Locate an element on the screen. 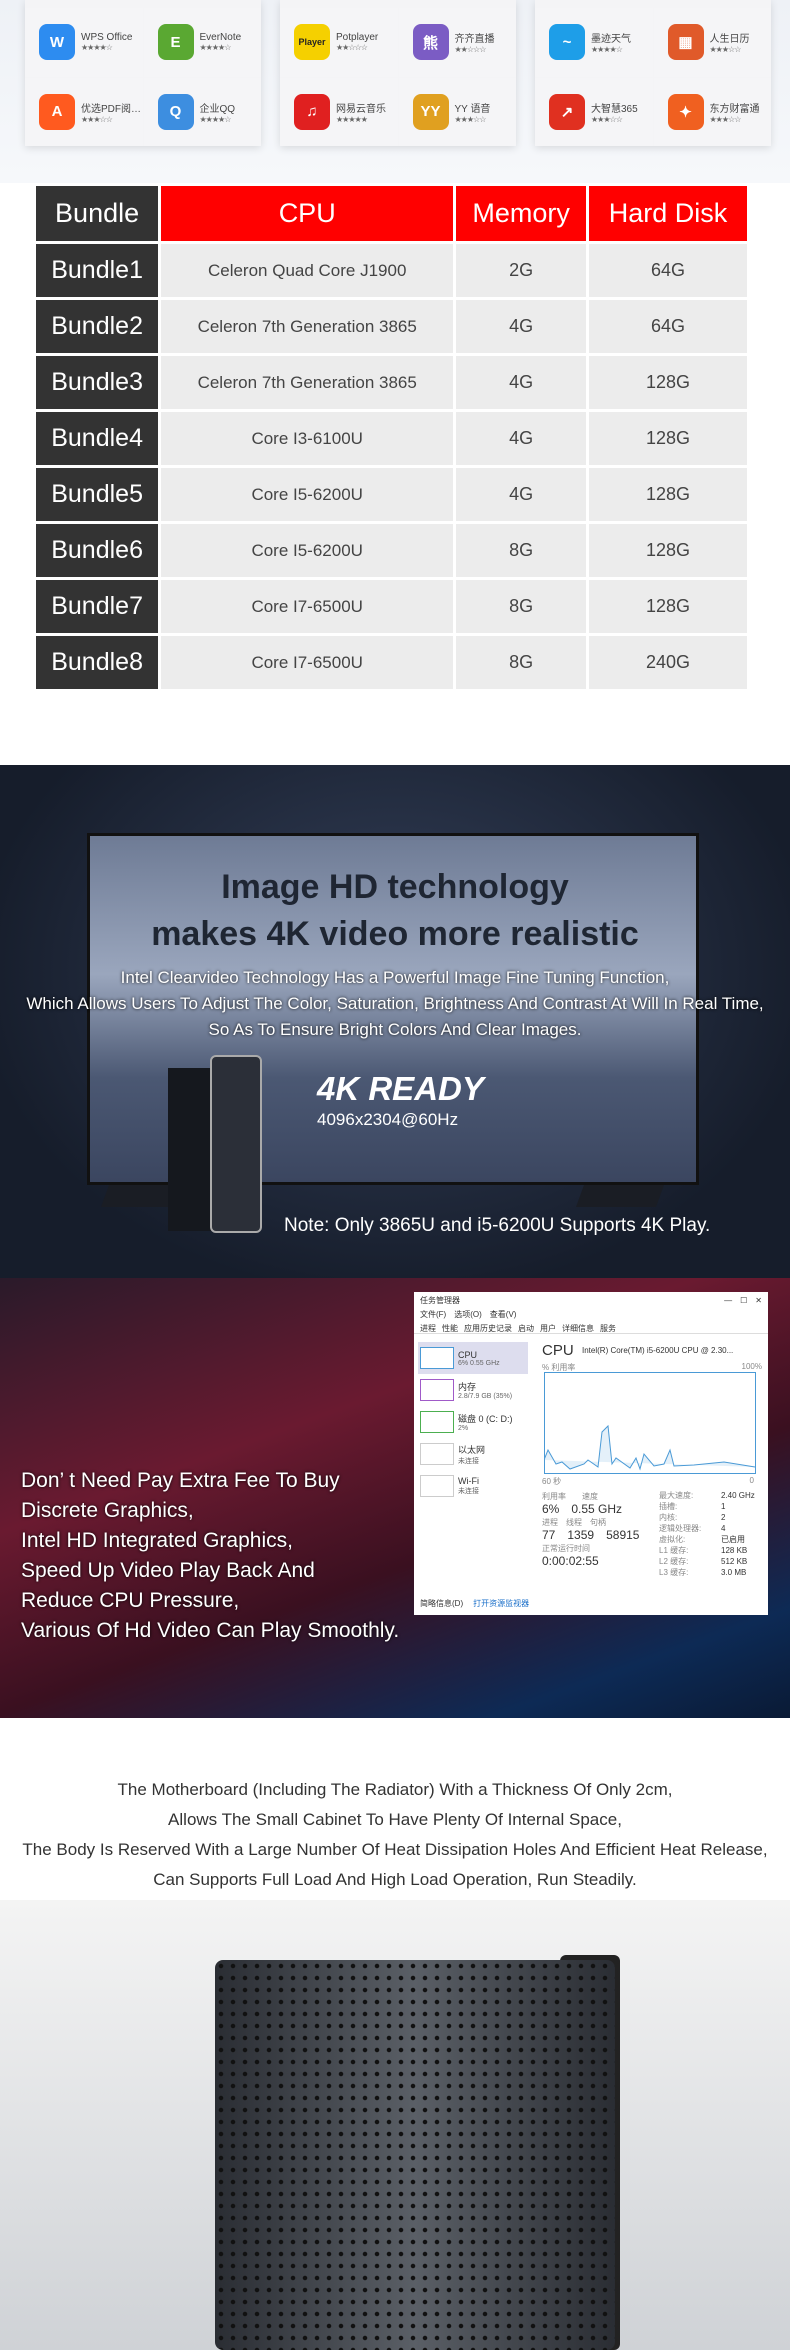  taskmgr-tab: 应用历史记录 is located at coordinates (488, 1328).